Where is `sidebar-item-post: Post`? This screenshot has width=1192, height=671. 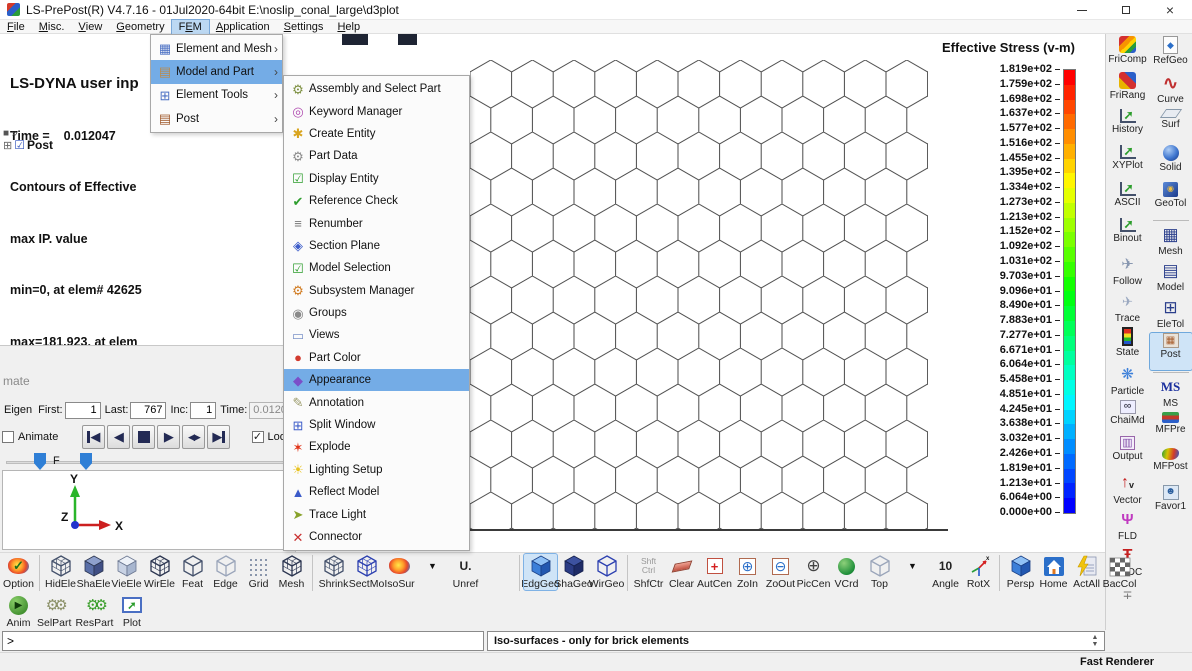
sidebar-item-post: Post is located at coordinates (1170, 351).